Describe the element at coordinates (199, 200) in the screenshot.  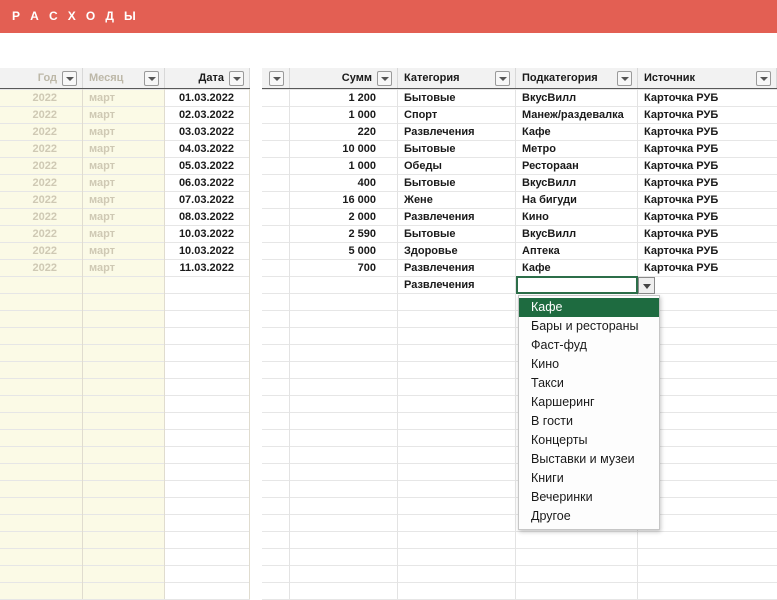
I see `dates-cell-date: 07.03.2022` at that location.